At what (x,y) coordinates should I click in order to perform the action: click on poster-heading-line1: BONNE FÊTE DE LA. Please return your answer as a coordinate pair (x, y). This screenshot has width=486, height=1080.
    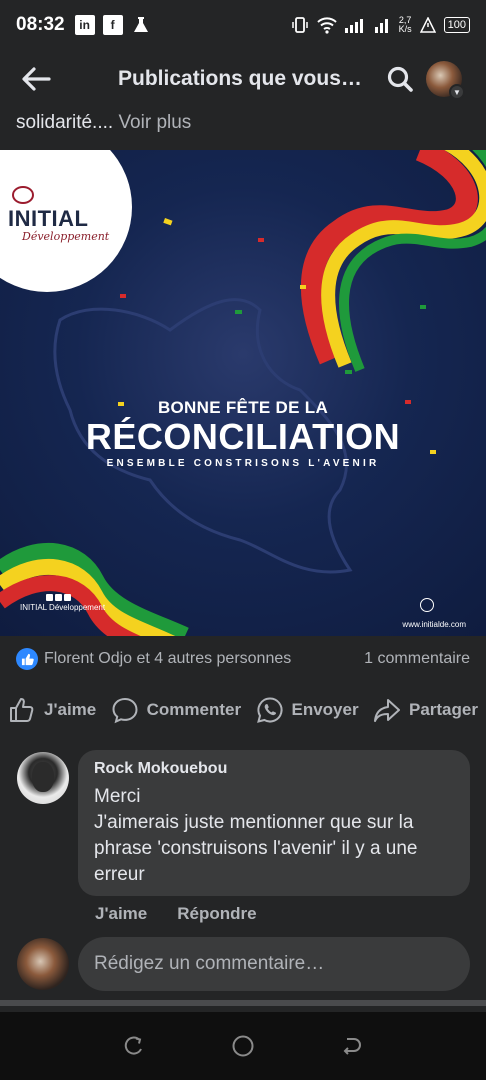
    Looking at the image, I should click on (243, 407).